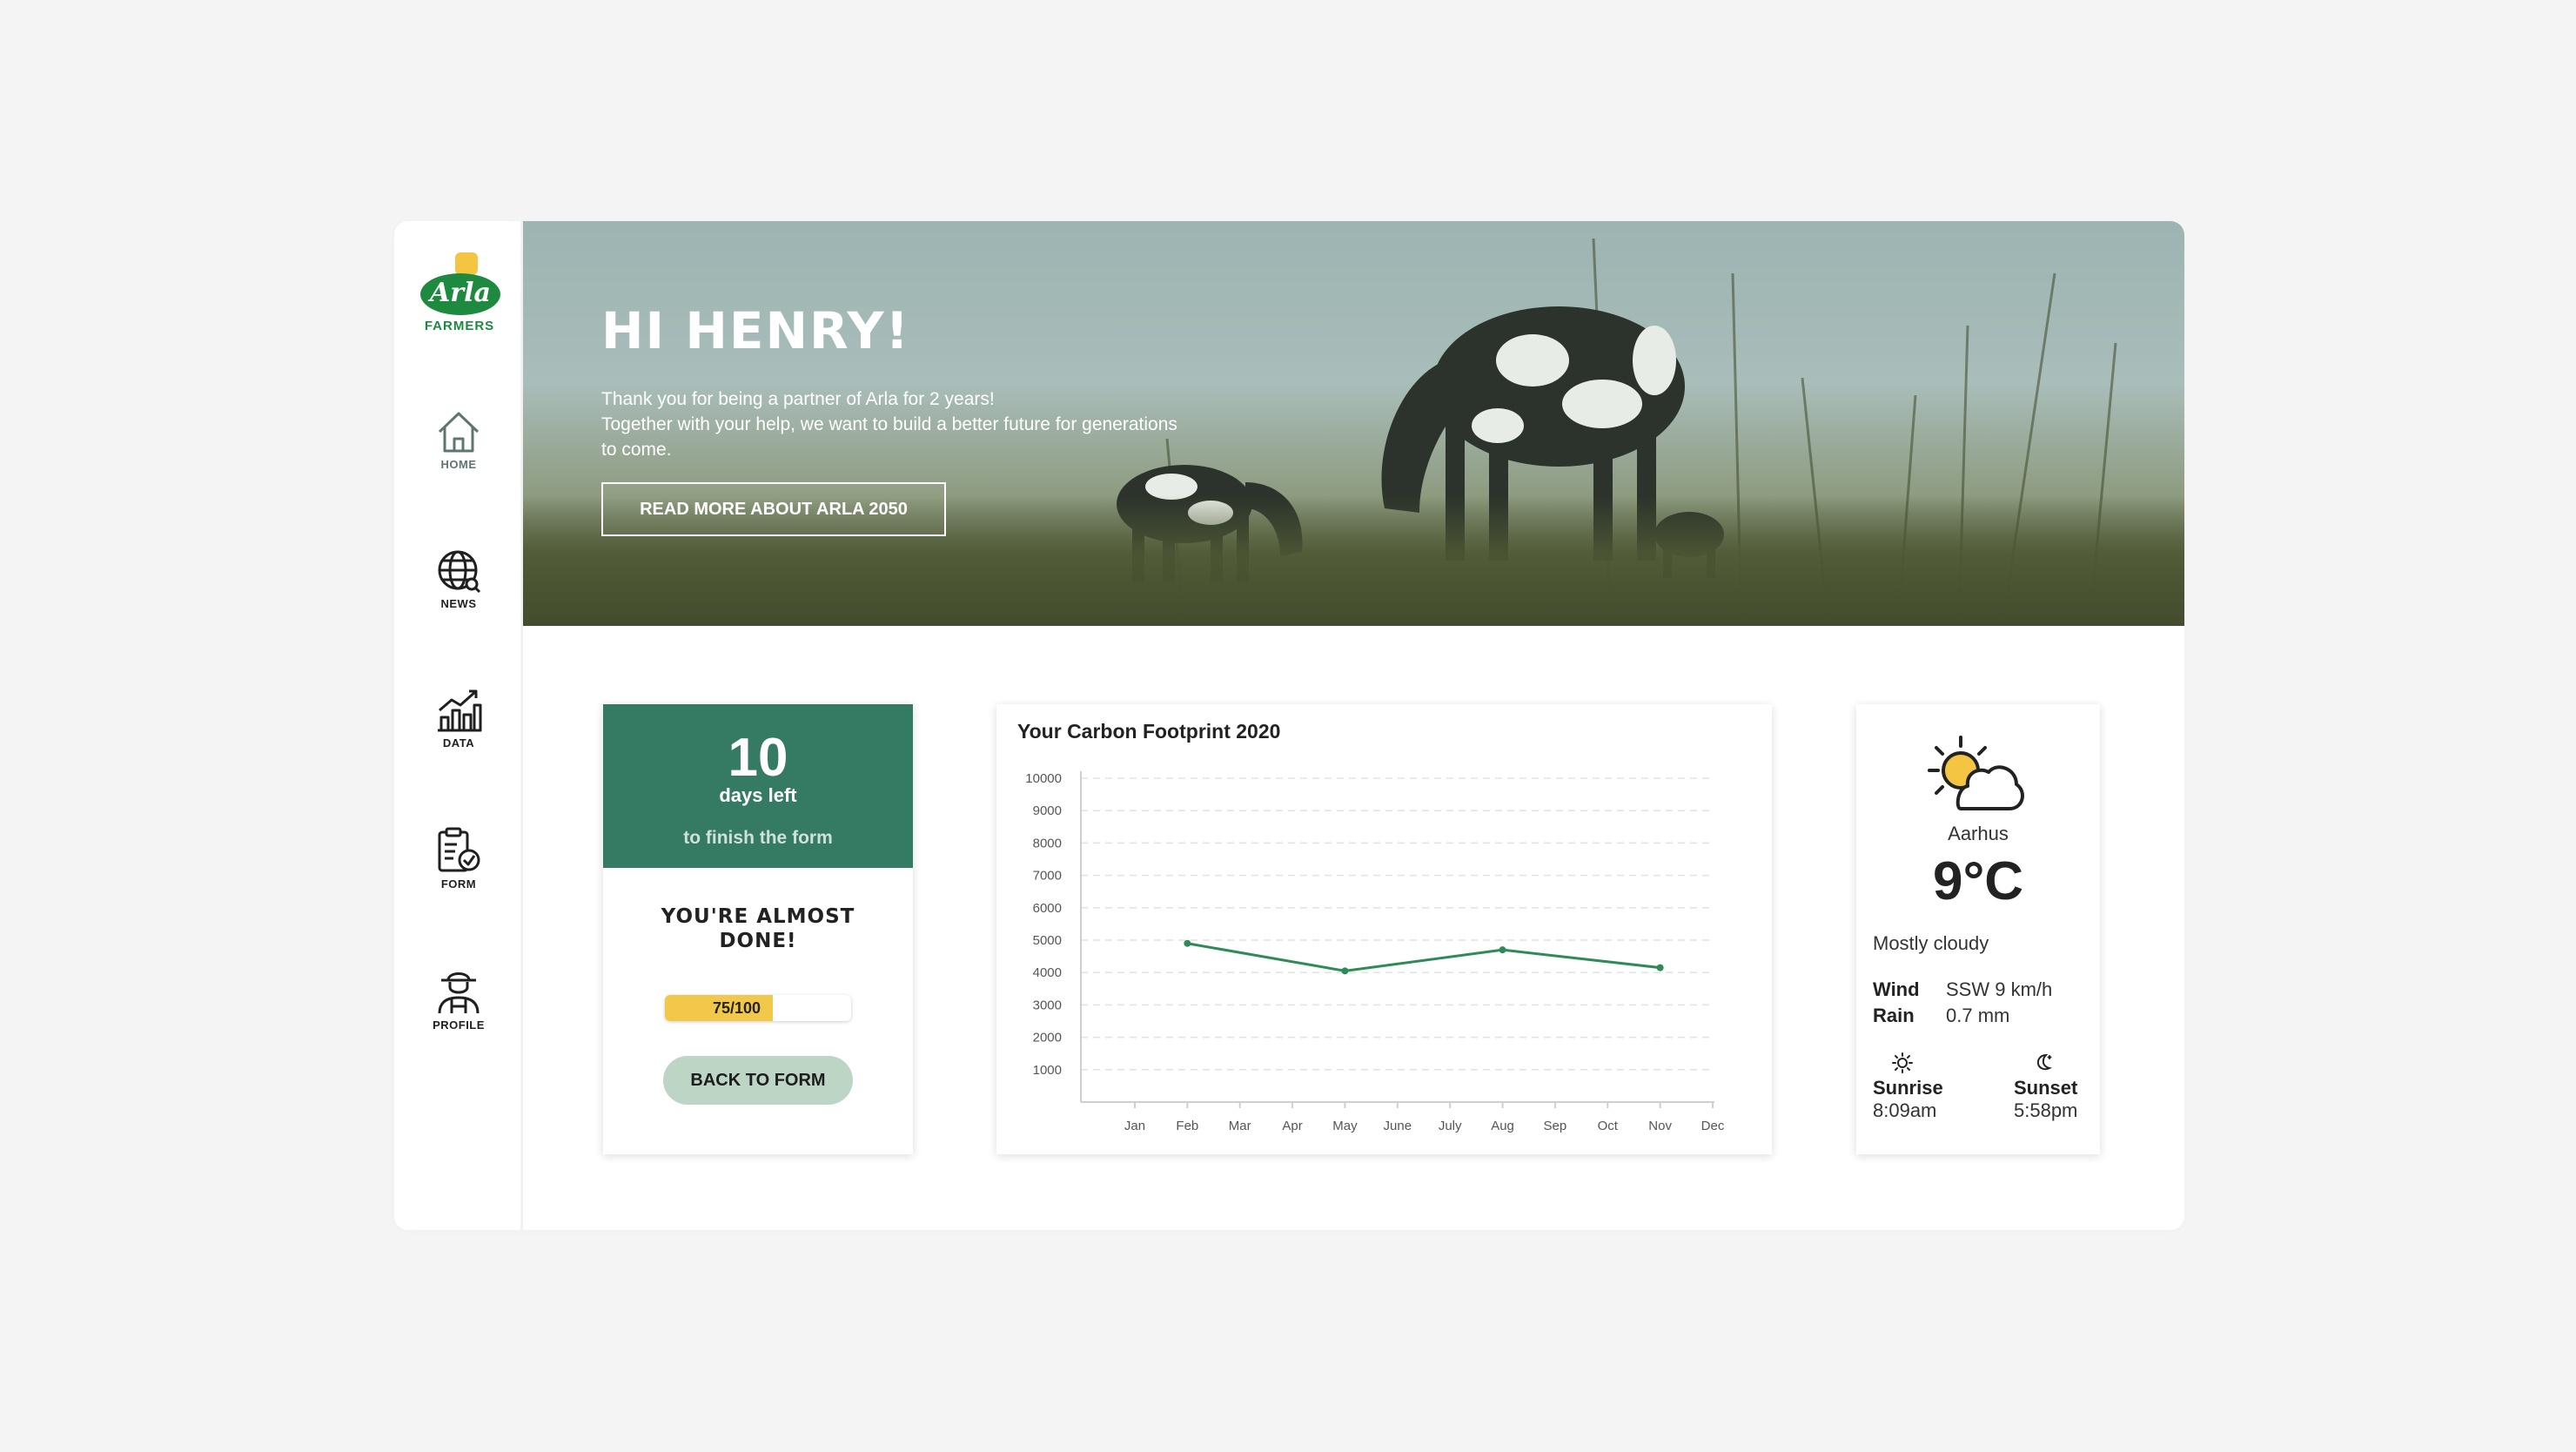  What do you see at coordinates (773, 509) in the screenshot?
I see `read-more-button: READ MORE ABOUT ARLA 2050` at bounding box center [773, 509].